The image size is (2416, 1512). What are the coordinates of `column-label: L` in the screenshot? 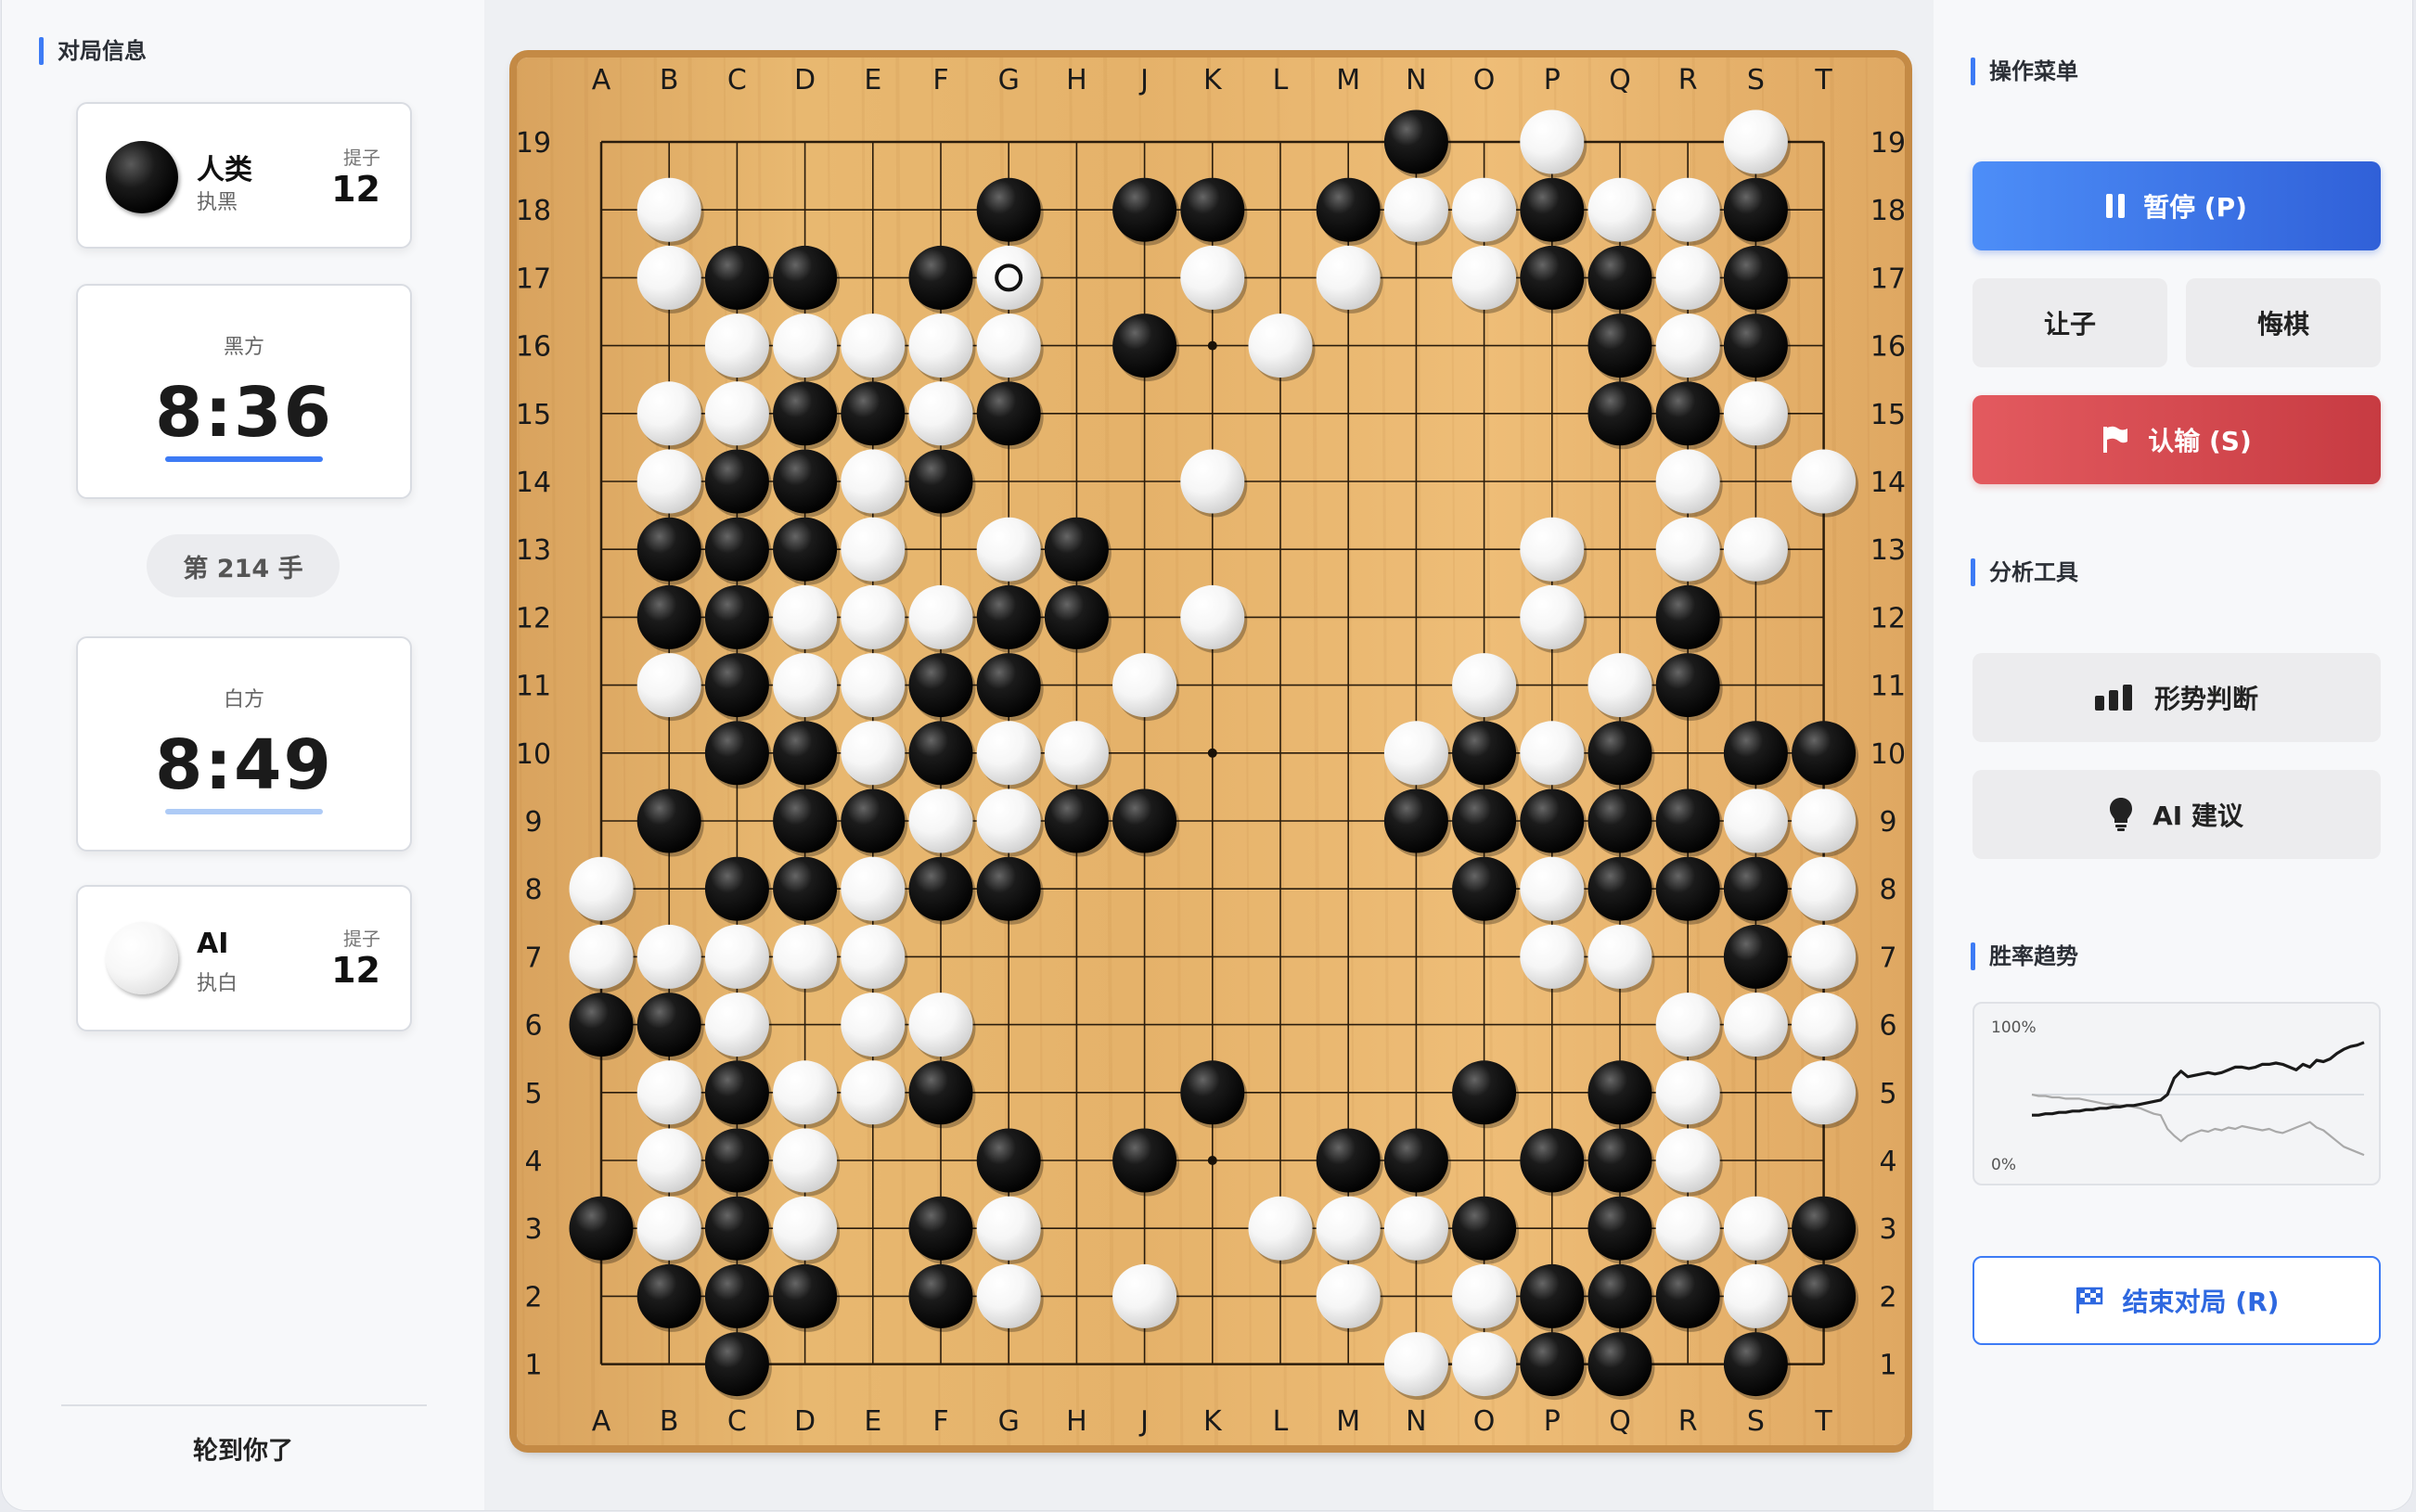 It's located at (1281, 1422).